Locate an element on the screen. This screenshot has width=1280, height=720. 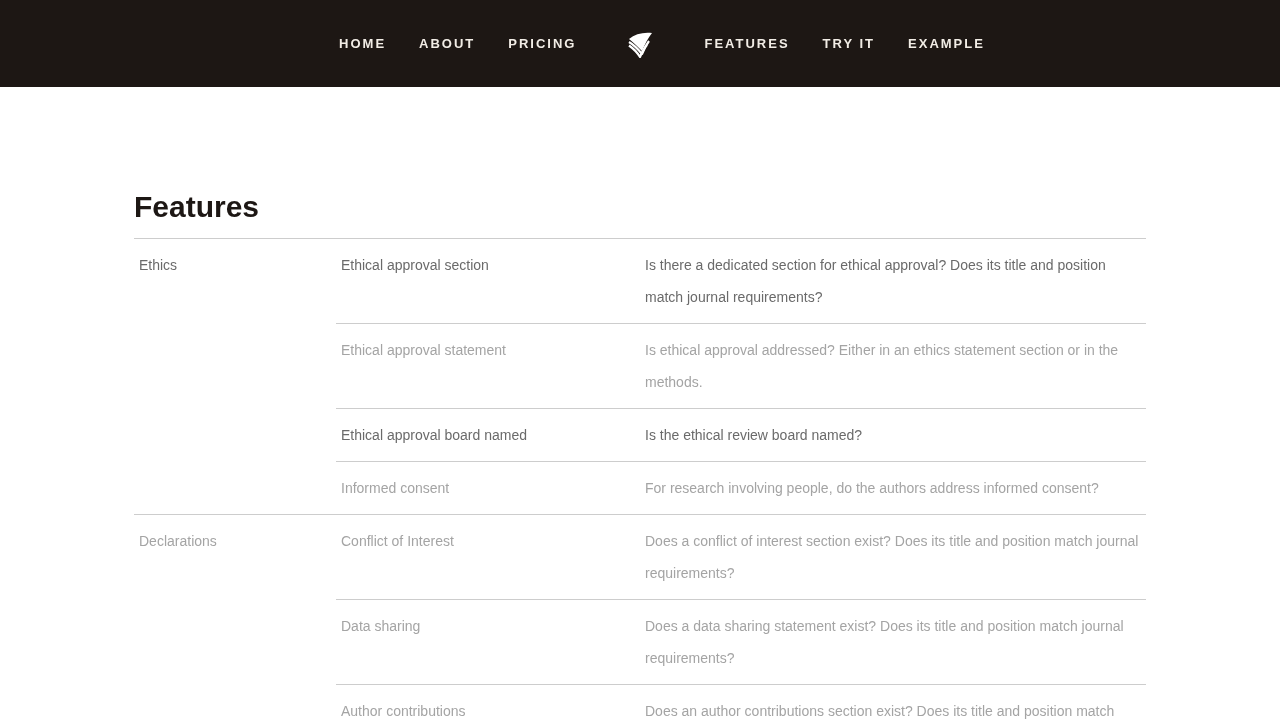
feature-name: Informed consent is located at coordinates (395, 488).